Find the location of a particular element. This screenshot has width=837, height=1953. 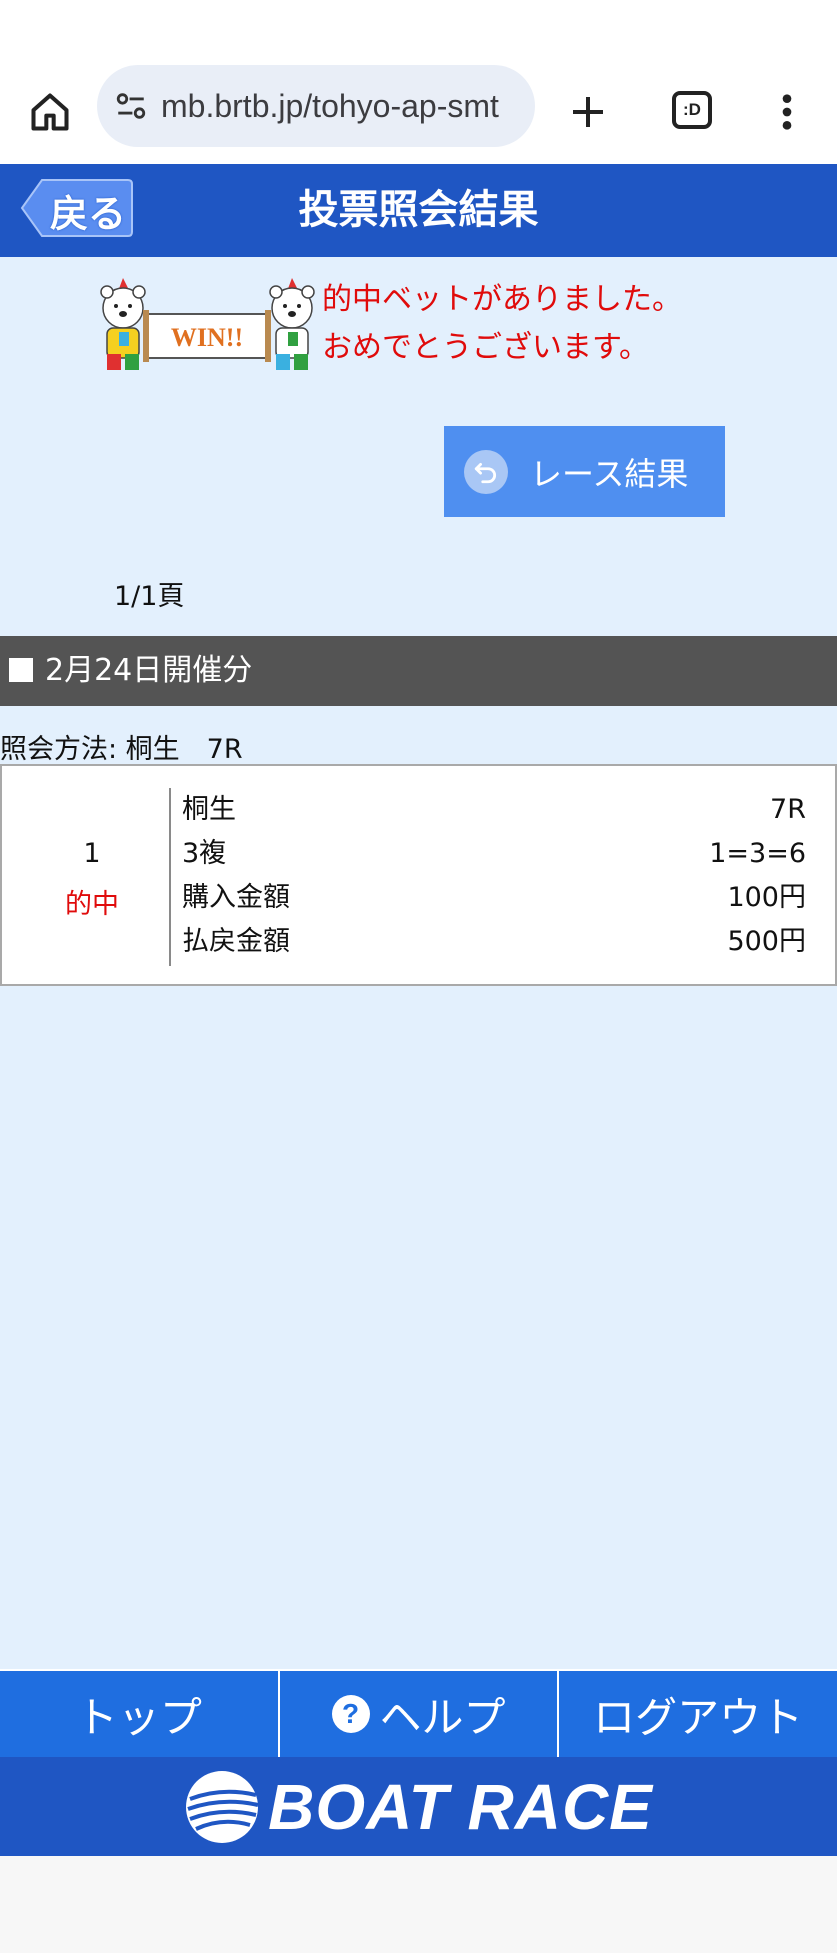

race-result-button: レース結果 is located at coordinates (584, 471).